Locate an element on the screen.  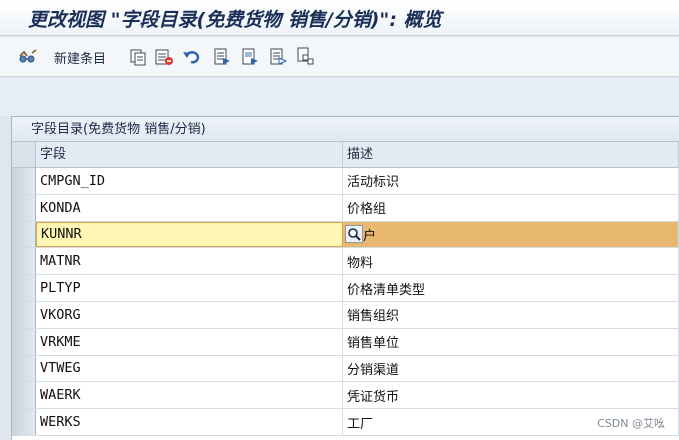
watermark: CSDN @艾吆 is located at coordinates (631, 423).